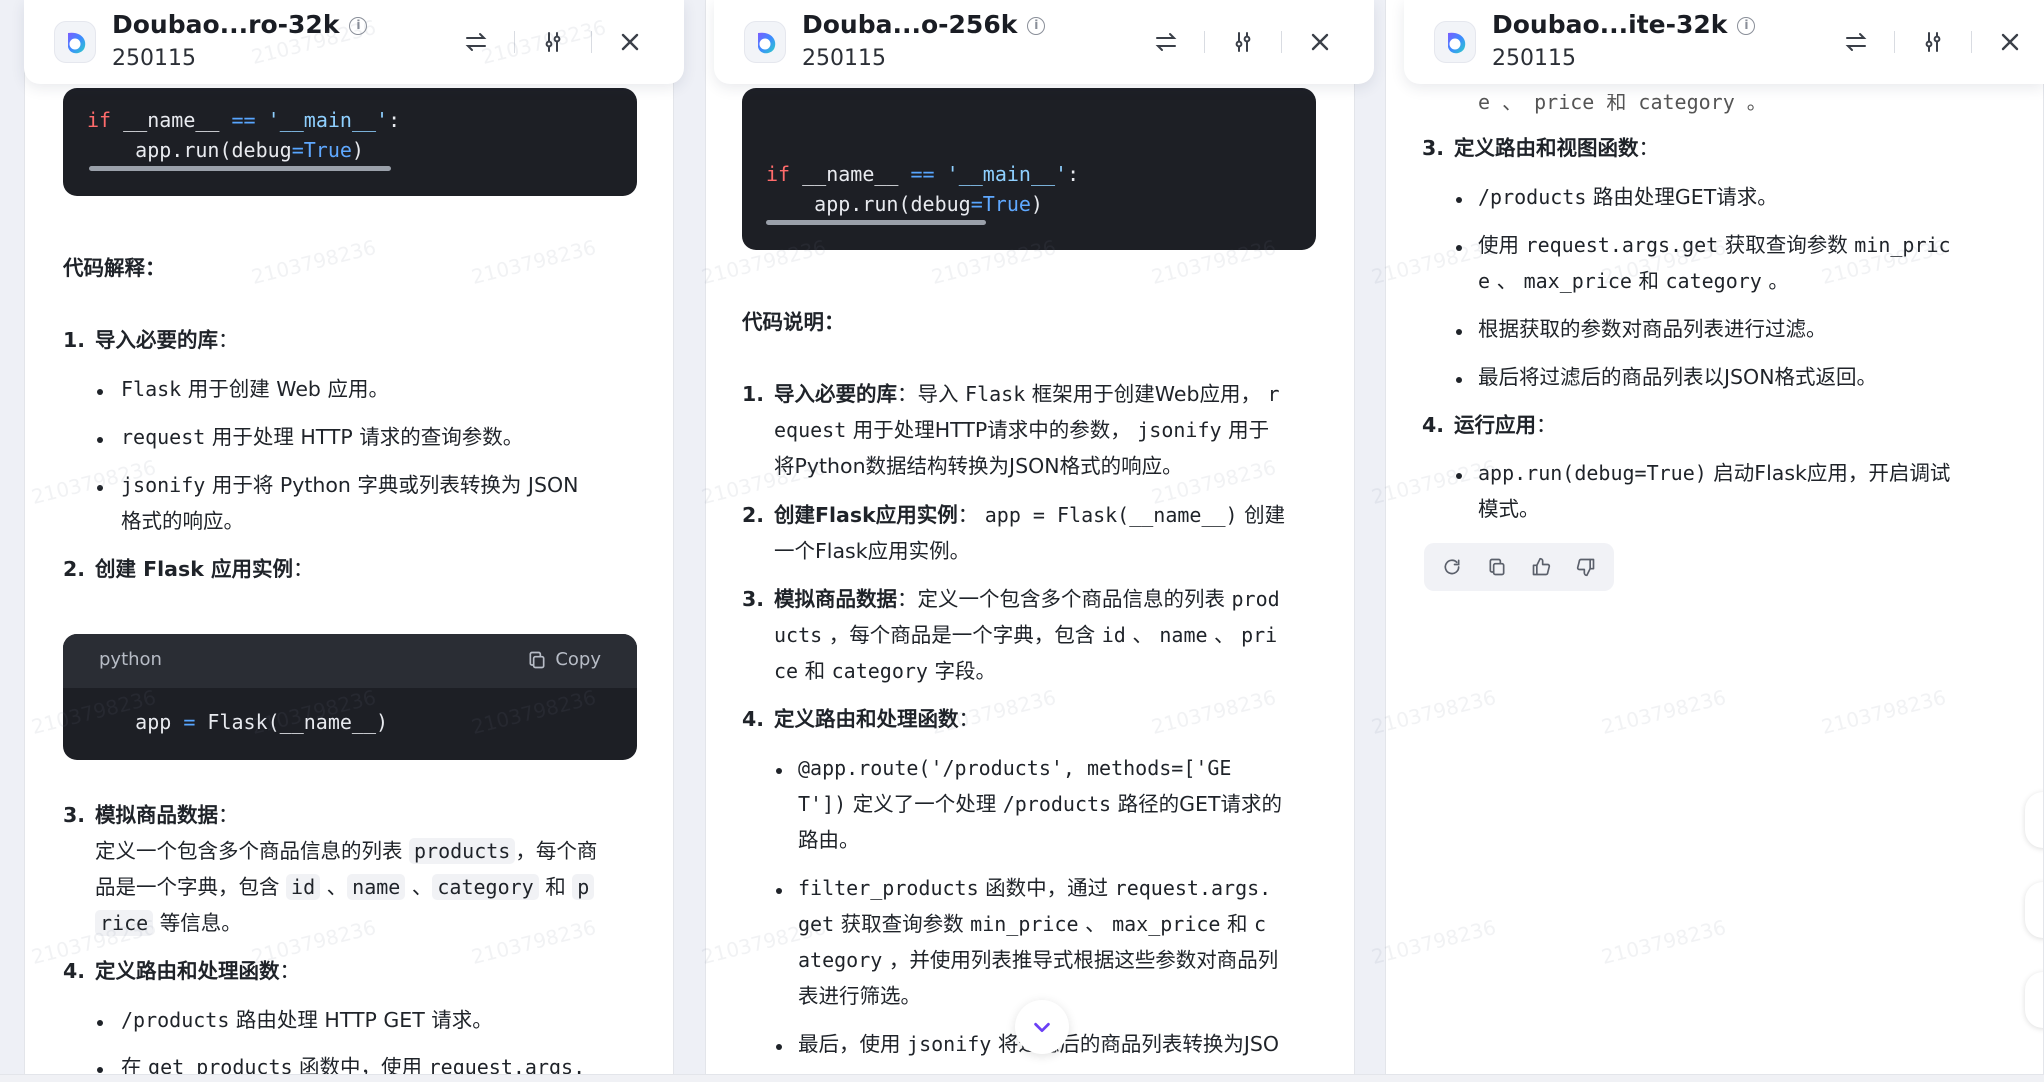  Describe the element at coordinates (307, 1020) in the screenshot. I see `list-item: /products 路由处理 HTTP GET 请求。` at that location.